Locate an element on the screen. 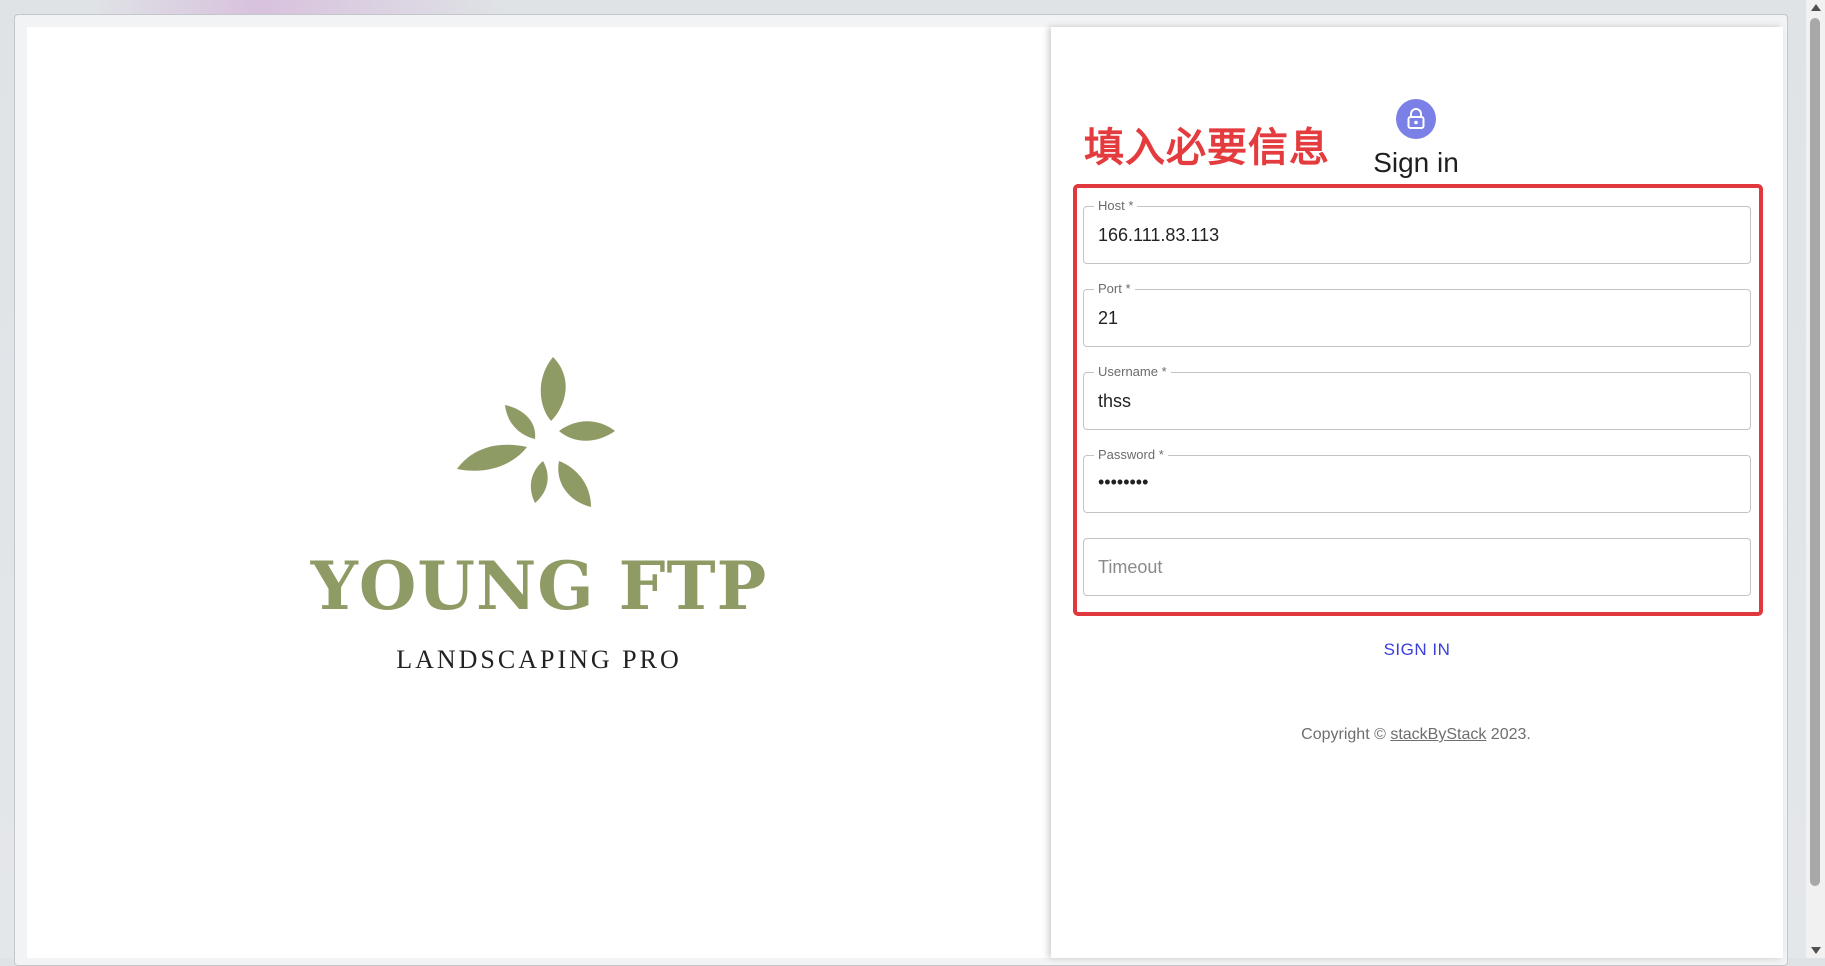 This screenshot has height=966, width=1825. brand-tagline: LANDSCAPING PRO is located at coordinates (539, 659).